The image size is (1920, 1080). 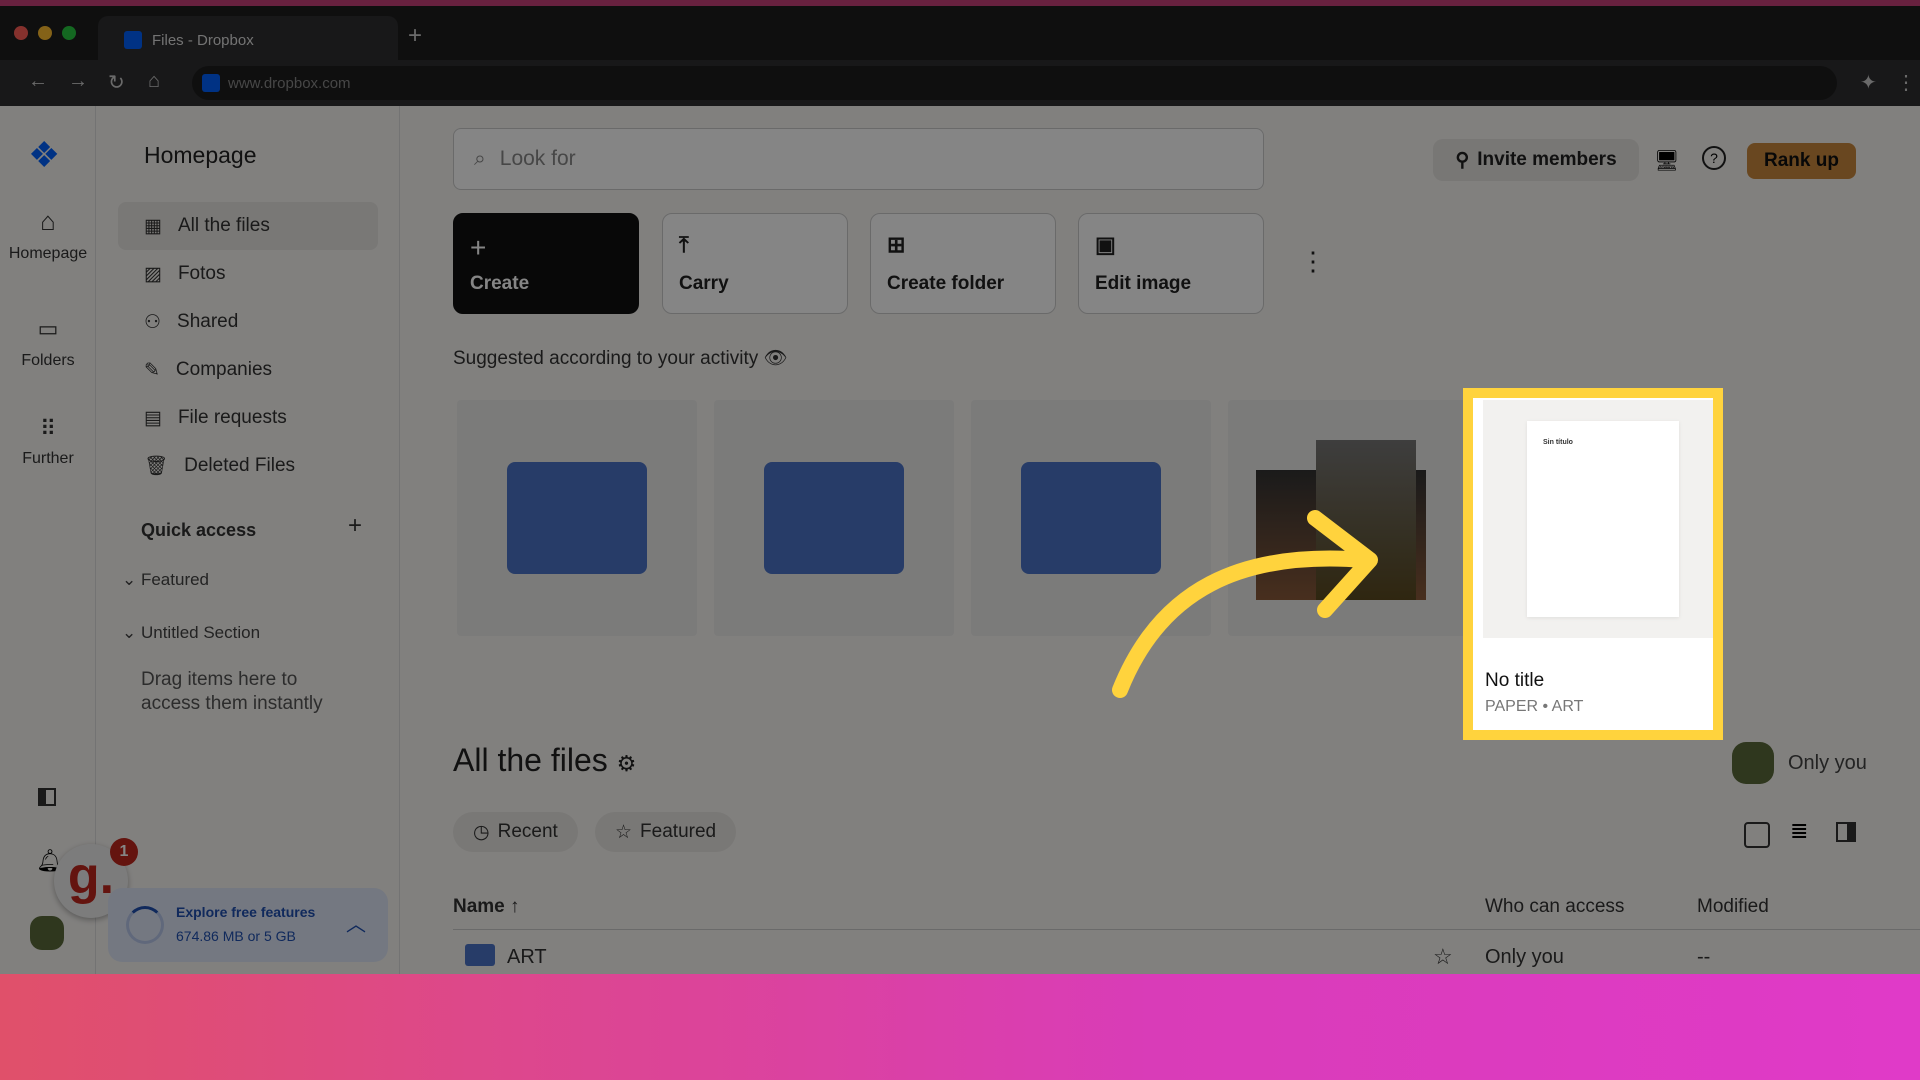 What do you see at coordinates (1245, 604) in the screenshot?
I see `pointer-arrow` at bounding box center [1245, 604].